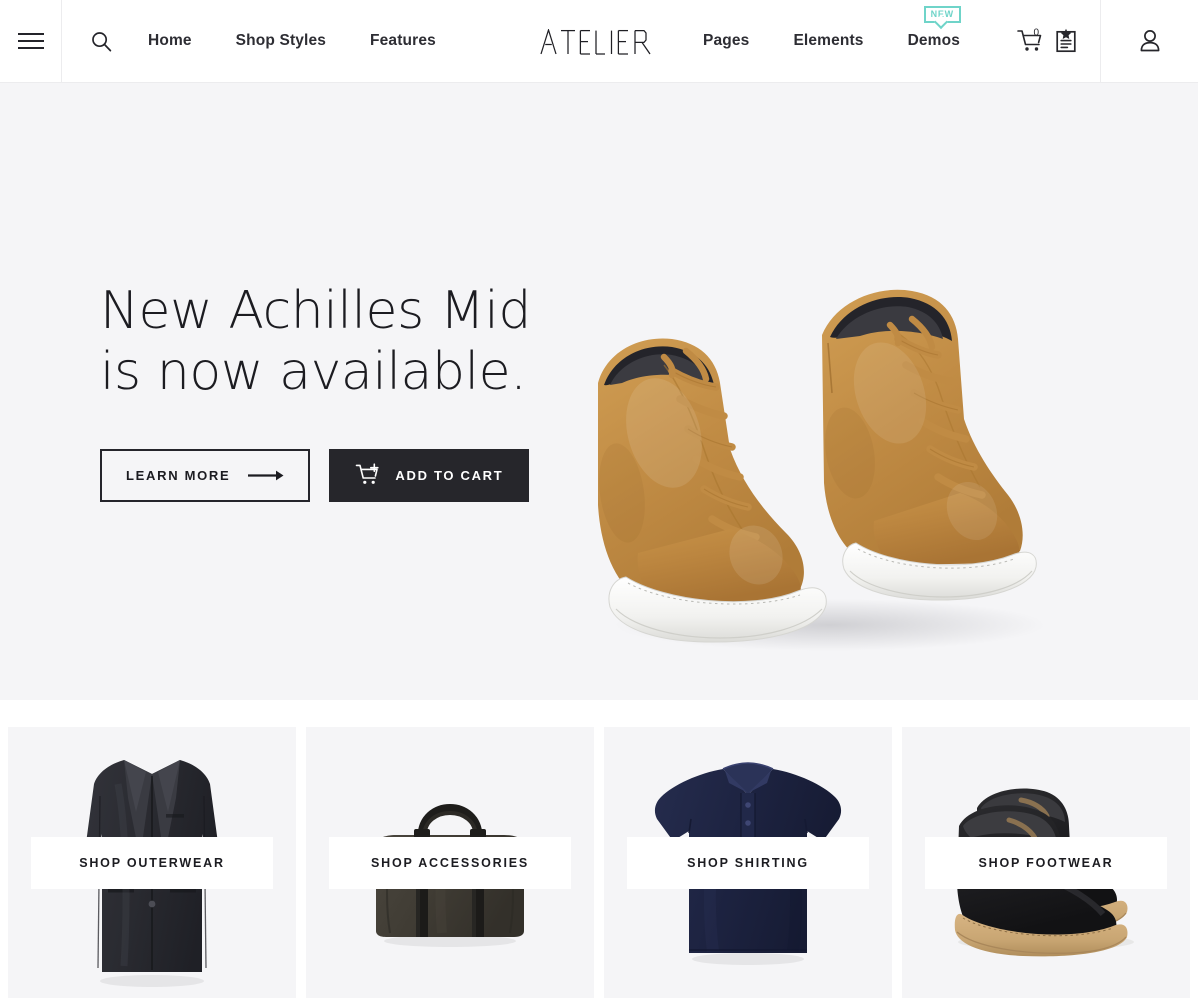 Image resolution: width=1198 pixels, height=998 pixels. I want to click on account-button, so click(1149, 41).